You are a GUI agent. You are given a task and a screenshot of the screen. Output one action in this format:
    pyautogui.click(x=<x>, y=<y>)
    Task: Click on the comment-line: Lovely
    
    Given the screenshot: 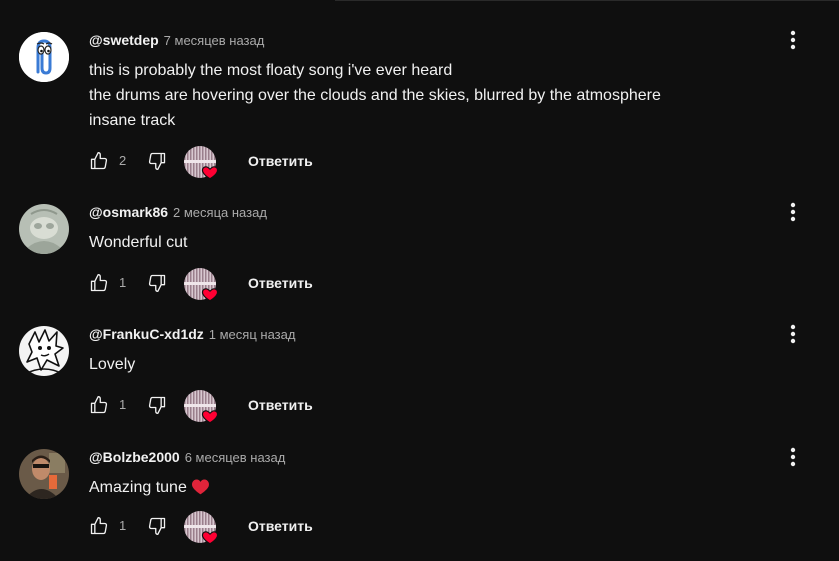 What is the action you would take?
    pyautogui.click(x=112, y=364)
    